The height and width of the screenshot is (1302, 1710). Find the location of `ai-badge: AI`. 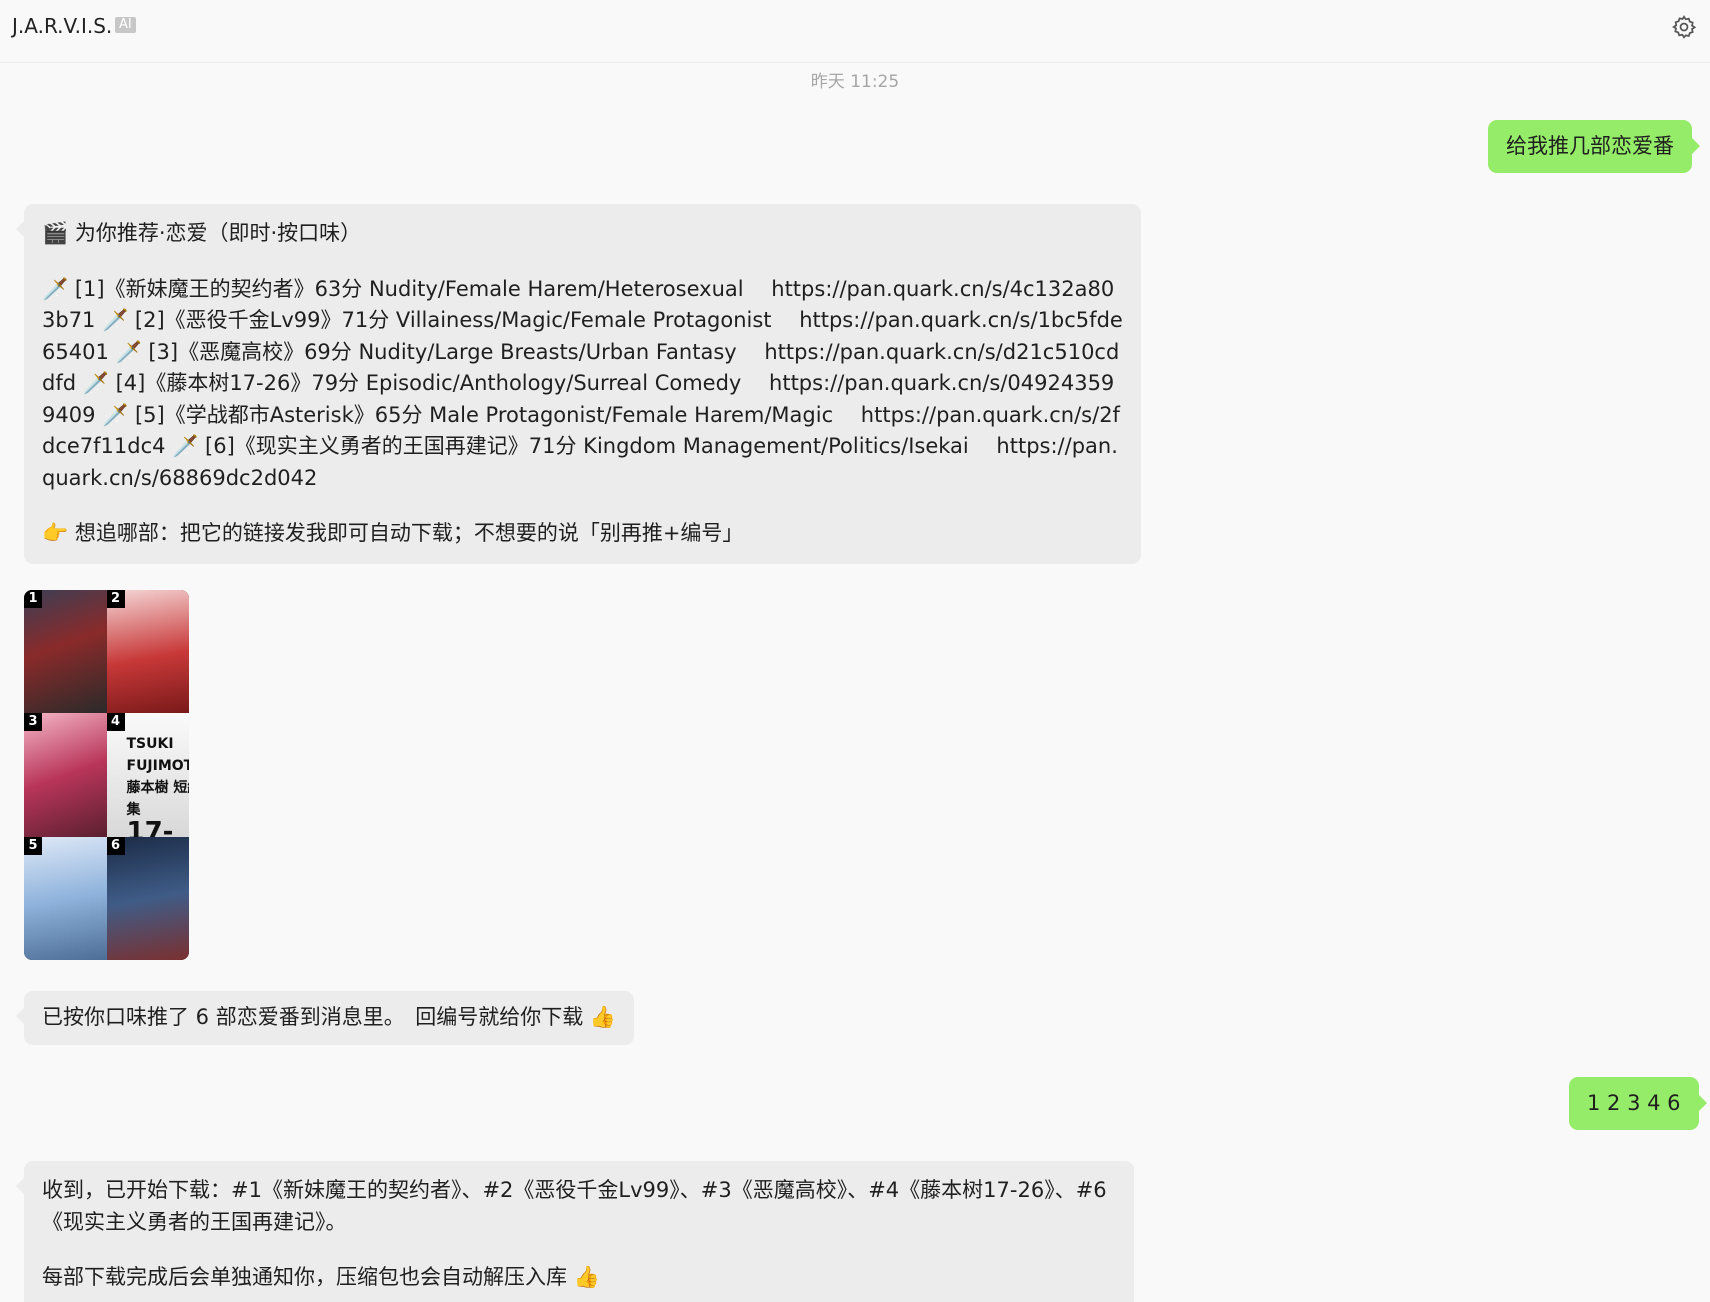

ai-badge: AI is located at coordinates (125, 25).